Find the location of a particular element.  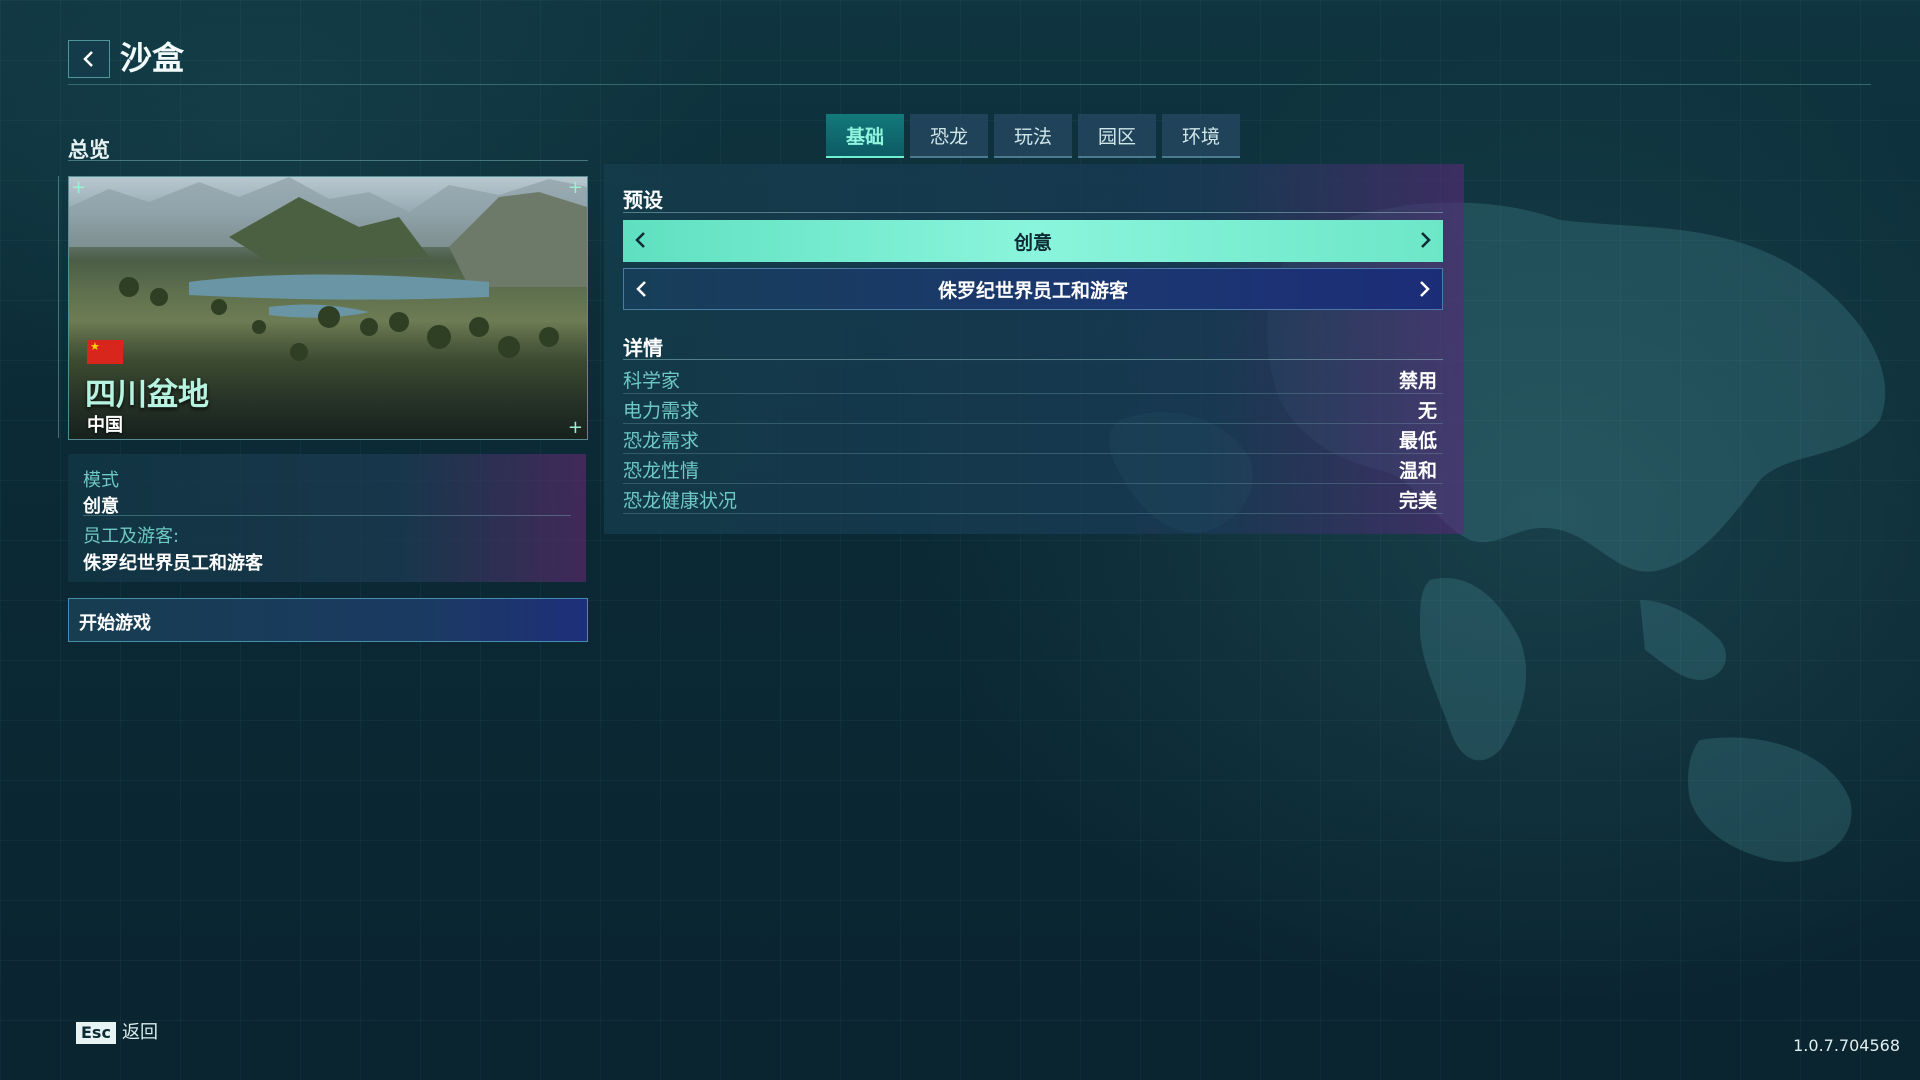

detail-value: 最低 is located at coordinates (1417, 441).